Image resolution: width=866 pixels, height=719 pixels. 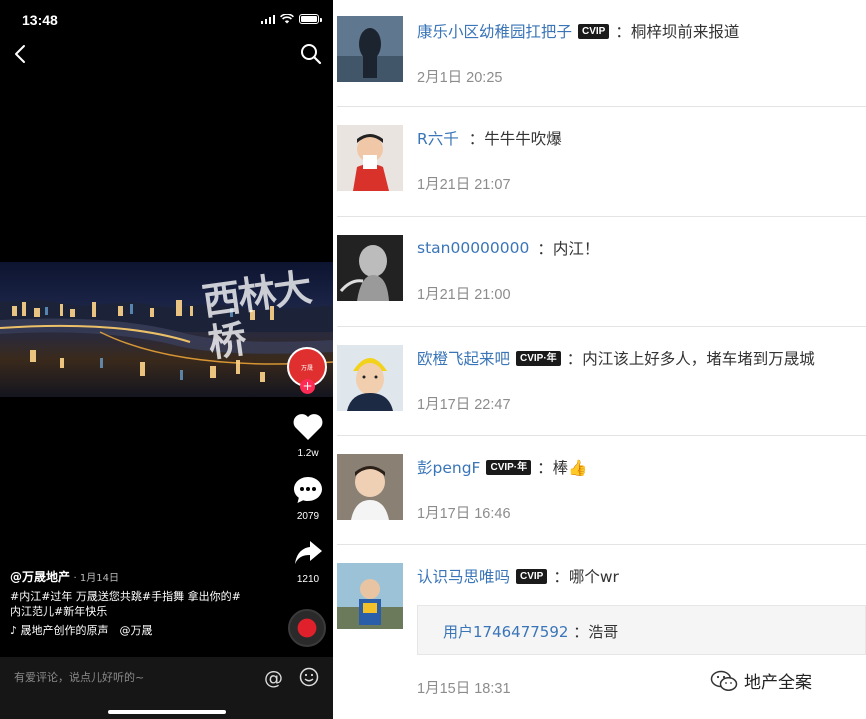 I want to click on reply-text: ：浩哥, so click(x=596, y=632).